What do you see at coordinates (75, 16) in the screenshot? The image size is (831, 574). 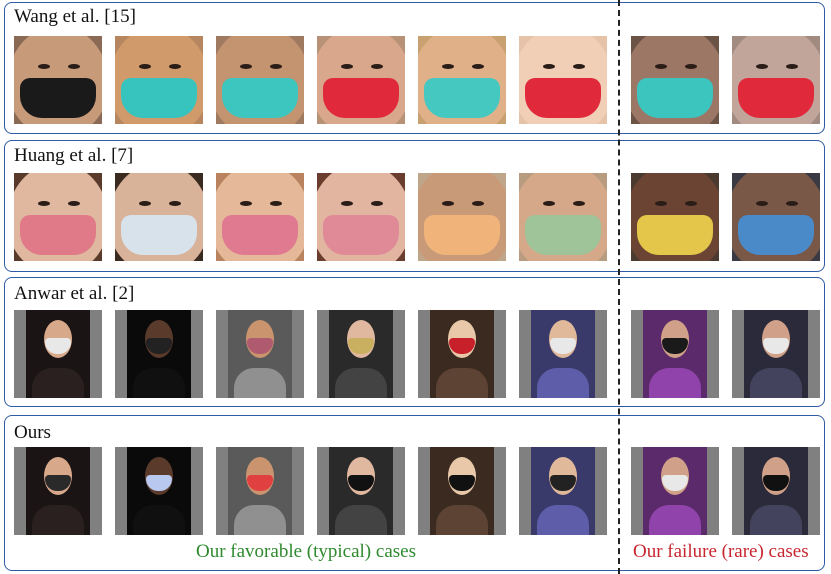 I see `panel-title-wang: Wang et al. [15]` at bounding box center [75, 16].